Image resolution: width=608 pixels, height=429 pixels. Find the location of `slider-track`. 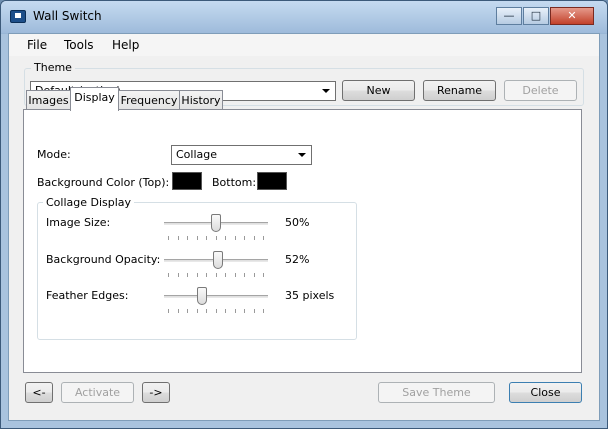

slider-track is located at coordinates (216, 296).